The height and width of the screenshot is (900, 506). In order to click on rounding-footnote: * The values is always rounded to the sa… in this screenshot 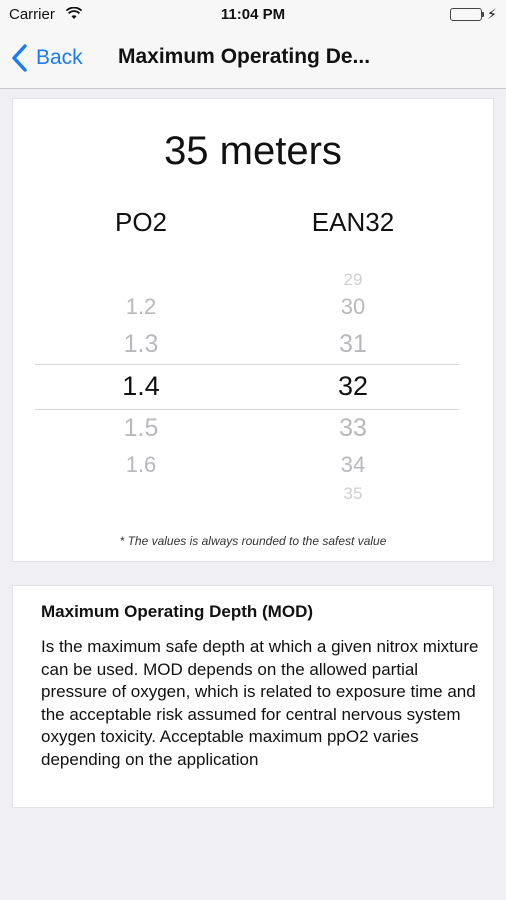, I will do `click(253, 541)`.